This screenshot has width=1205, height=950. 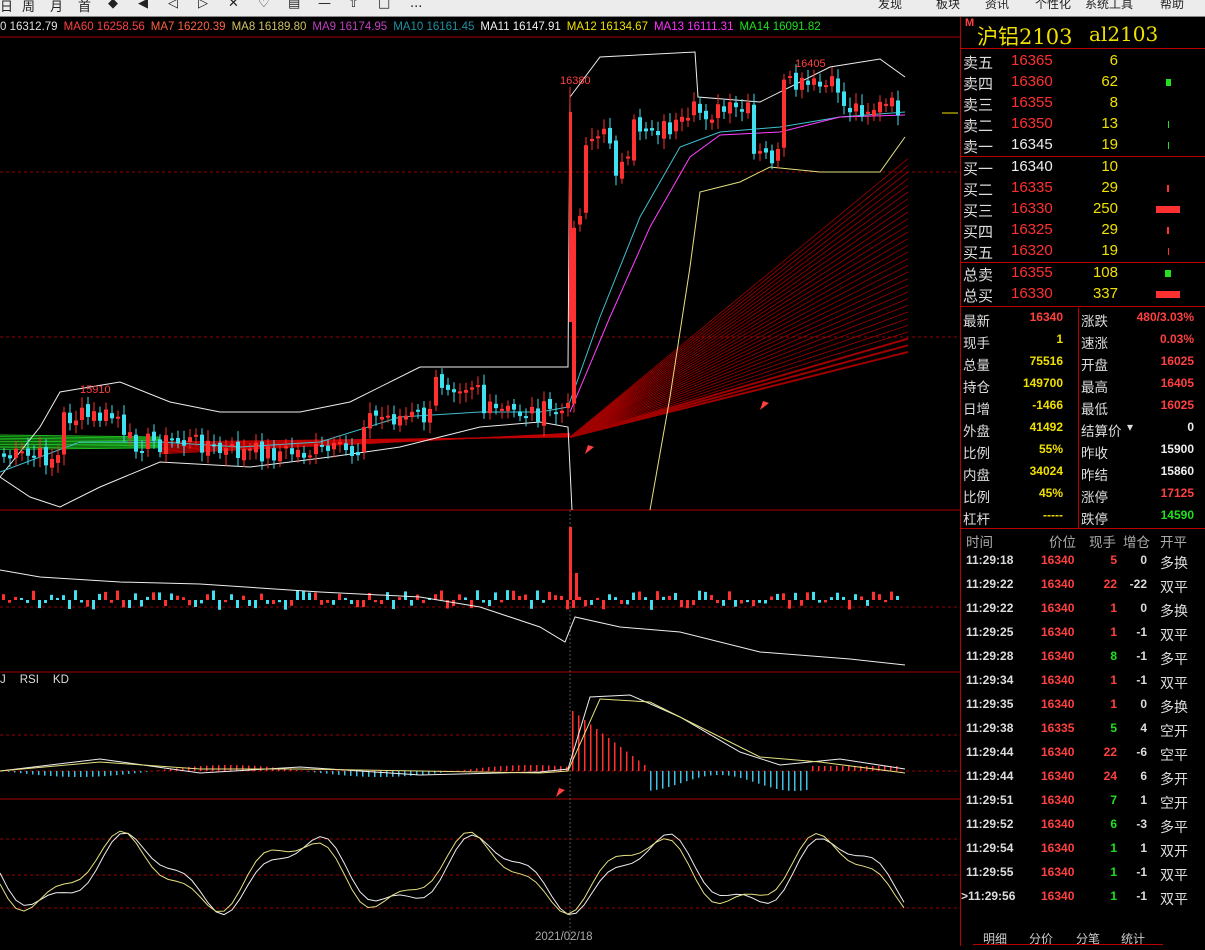 I want to click on ma-legend-item: 0 16312.79, so click(x=29, y=27).